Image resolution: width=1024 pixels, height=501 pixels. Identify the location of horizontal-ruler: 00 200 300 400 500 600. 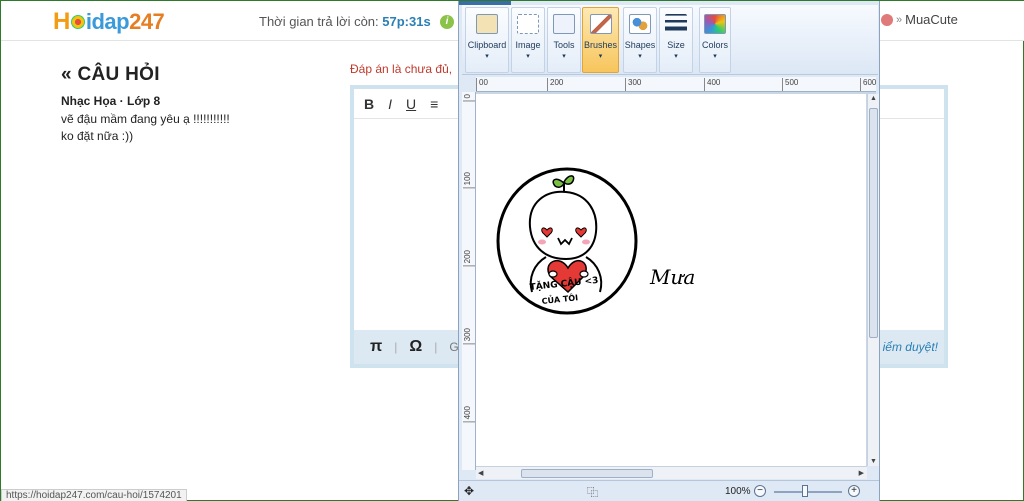
(676, 84).